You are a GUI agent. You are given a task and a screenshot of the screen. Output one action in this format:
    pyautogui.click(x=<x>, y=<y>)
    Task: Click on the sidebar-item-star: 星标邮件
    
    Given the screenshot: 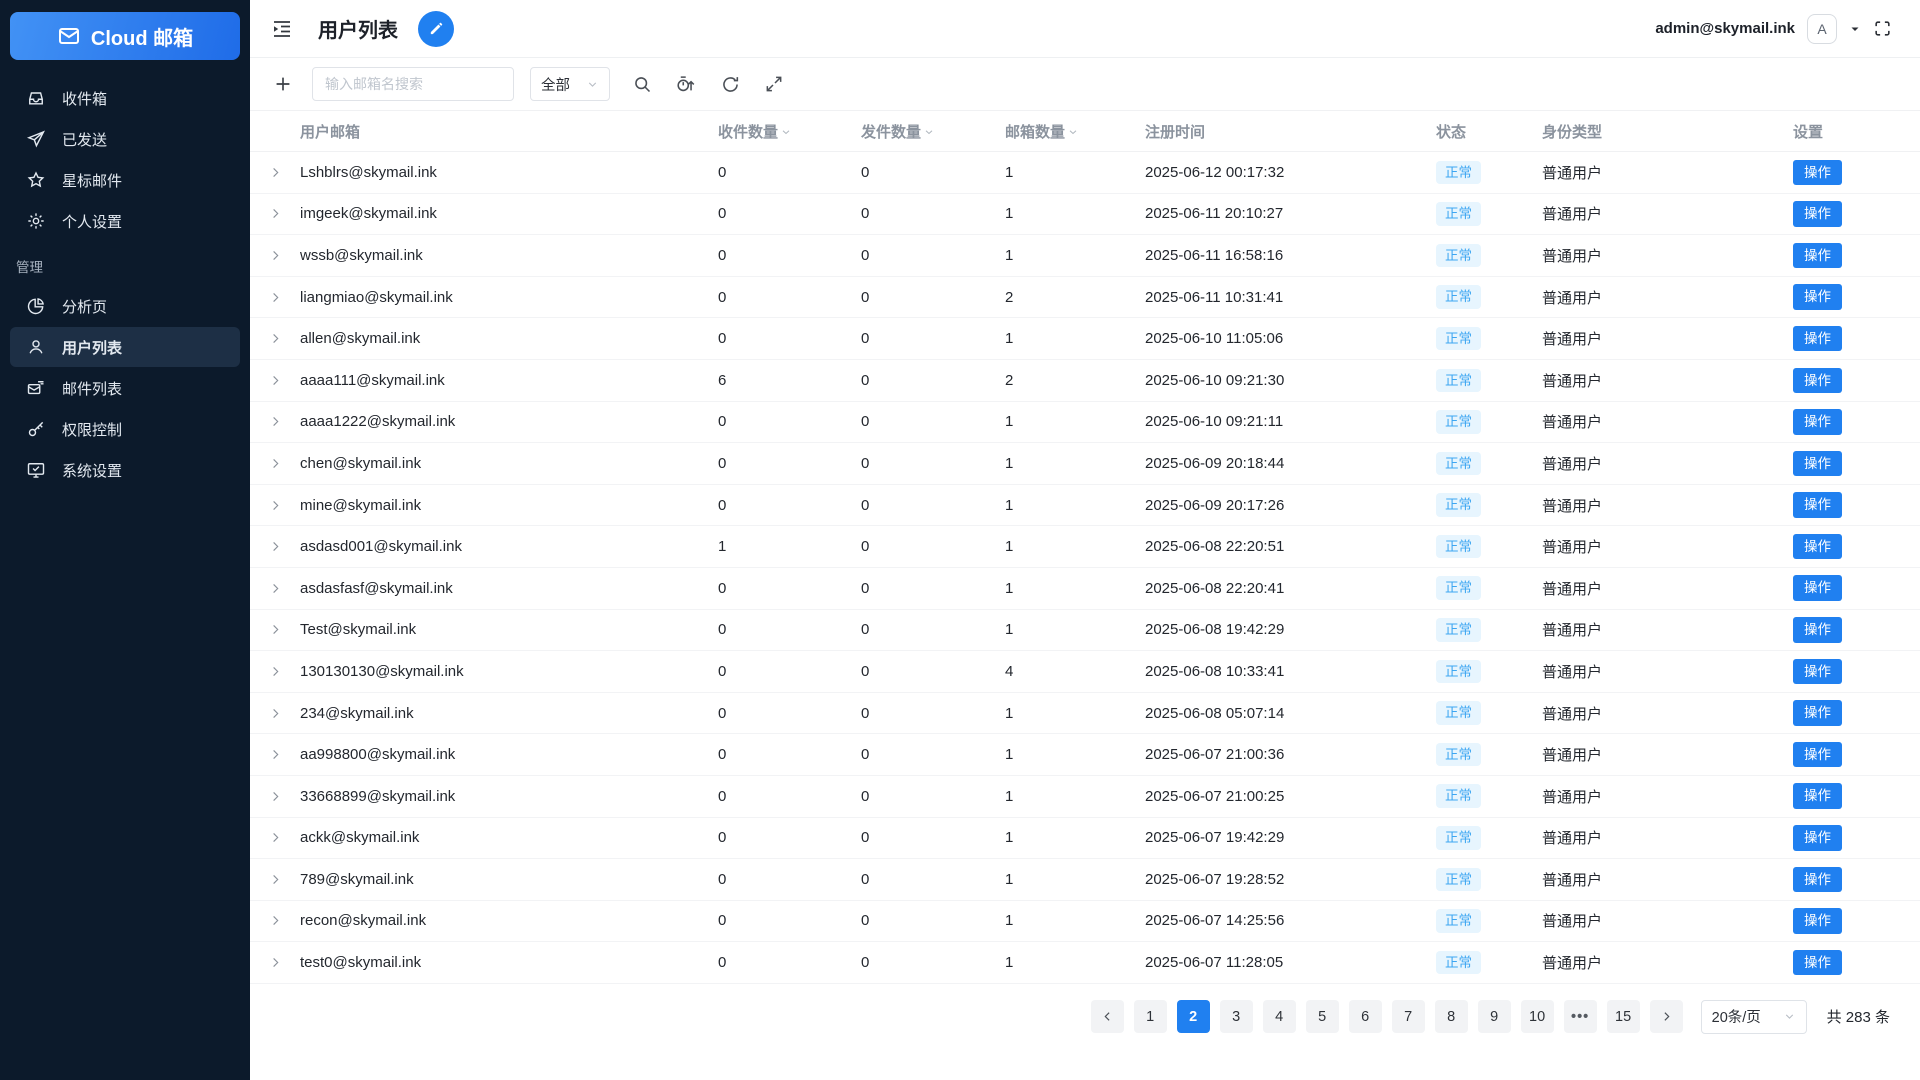 What is the action you would take?
    pyautogui.click(x=125, y=180)
    